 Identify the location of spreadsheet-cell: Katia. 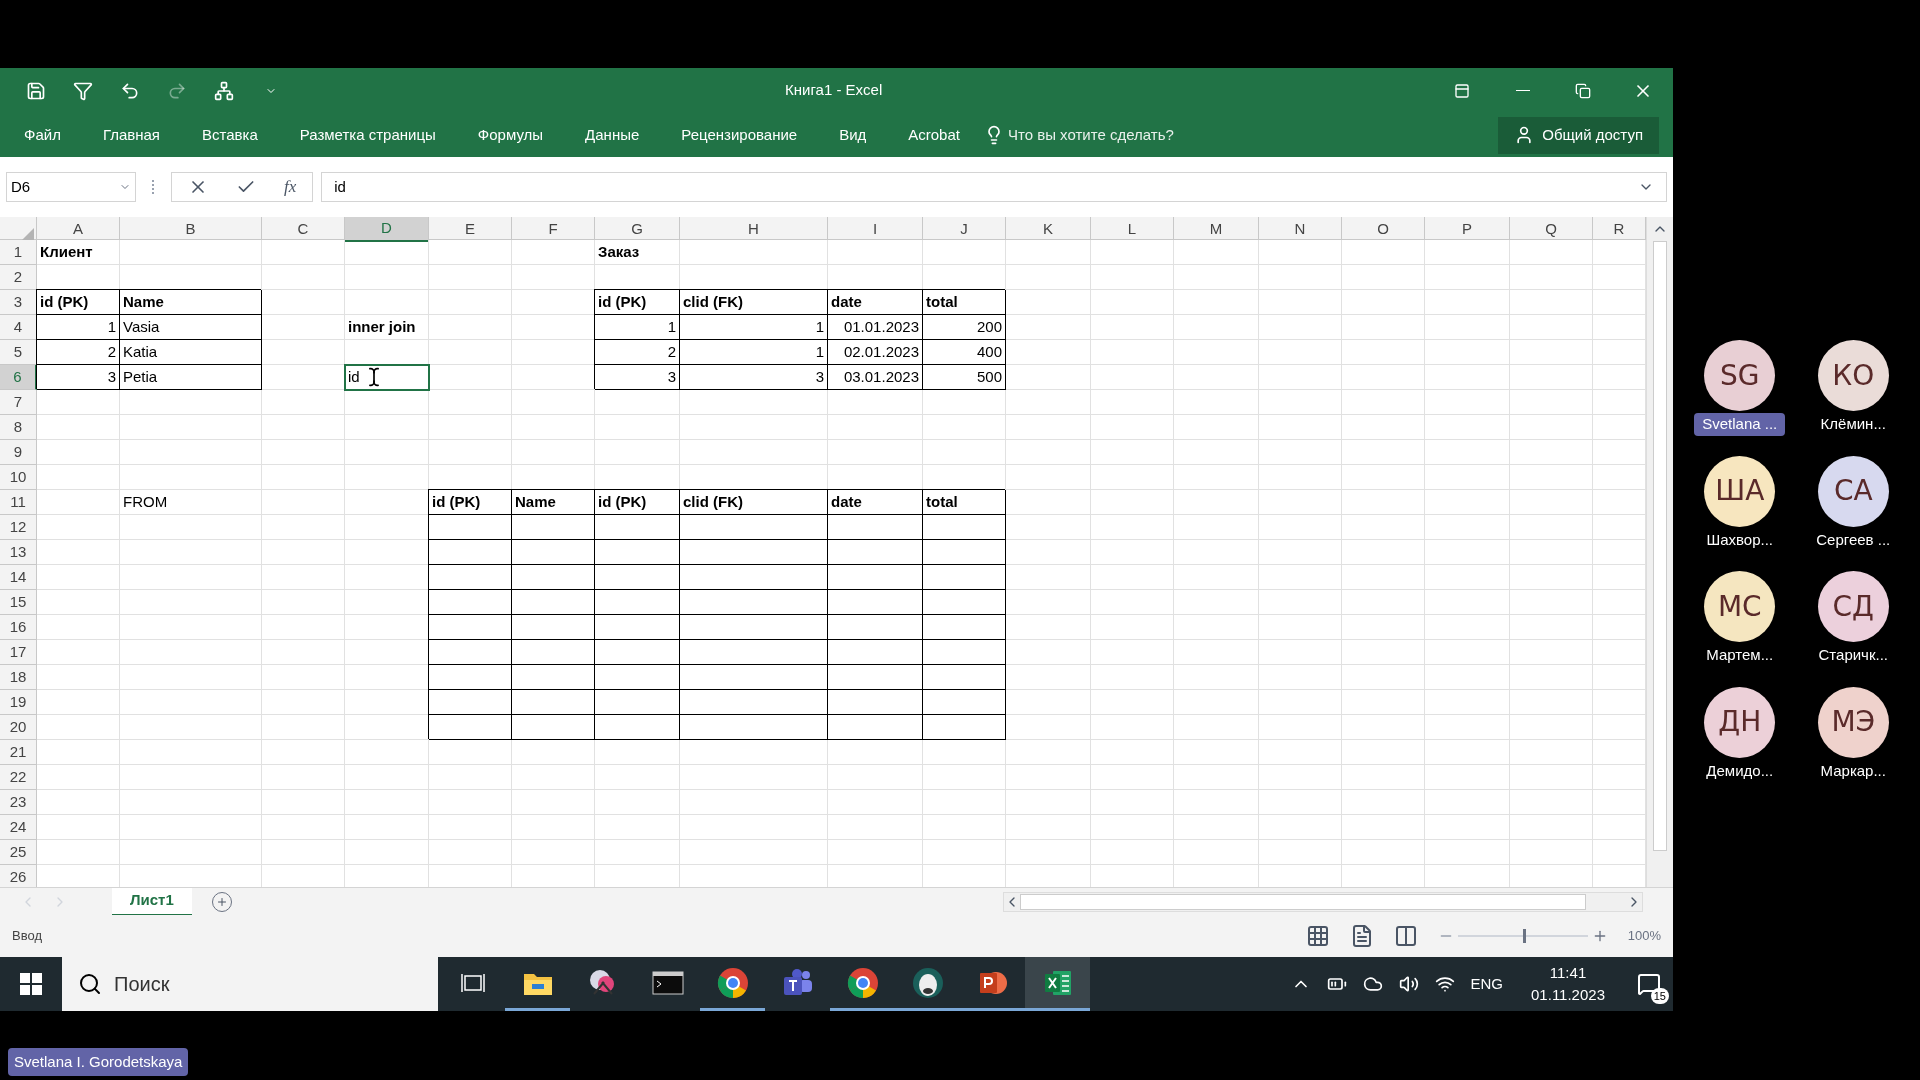
(191, 352).